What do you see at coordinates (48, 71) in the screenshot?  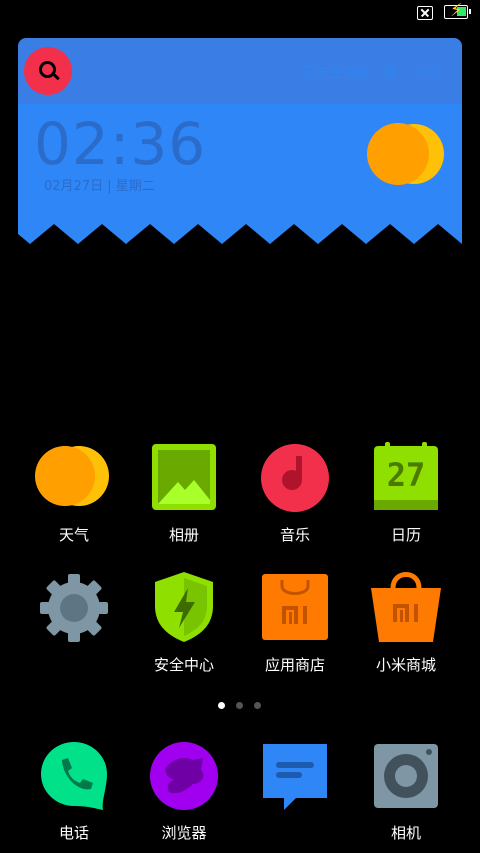 I see `search-button` at bounding box center [48, 71].